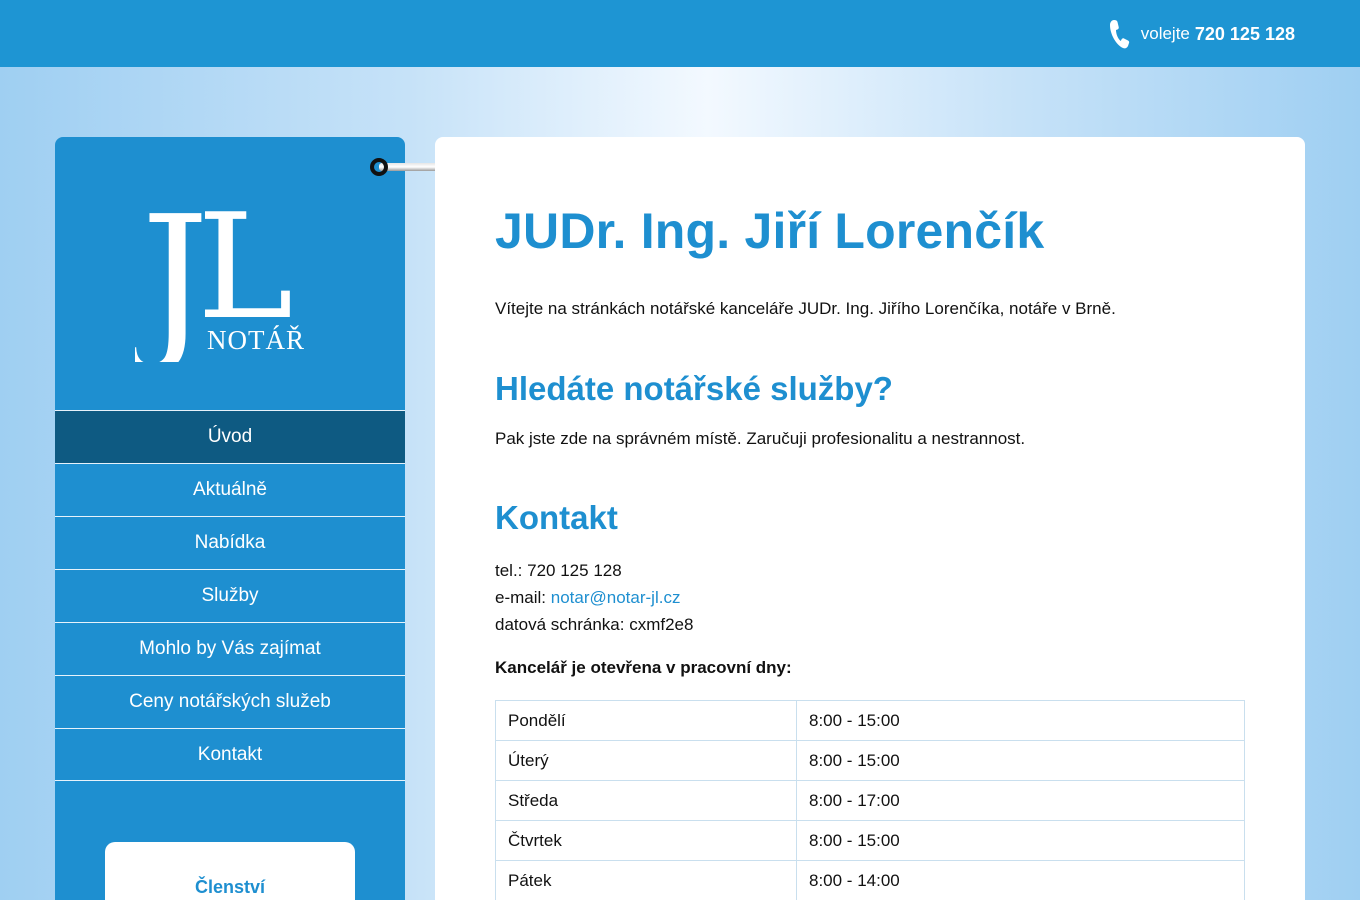 The width and height of the screenshot is (1360, 900). I want to click on services-heading: Hledáte notářské služby?, so click(694, 388).